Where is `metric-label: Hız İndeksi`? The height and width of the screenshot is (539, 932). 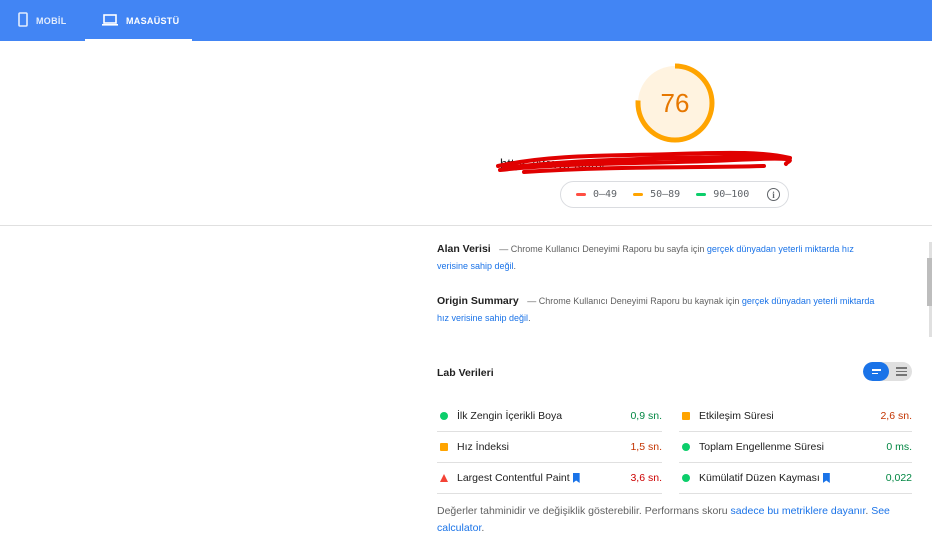
metric-label: Hız İndeksi is located at coordinates (543, 447).